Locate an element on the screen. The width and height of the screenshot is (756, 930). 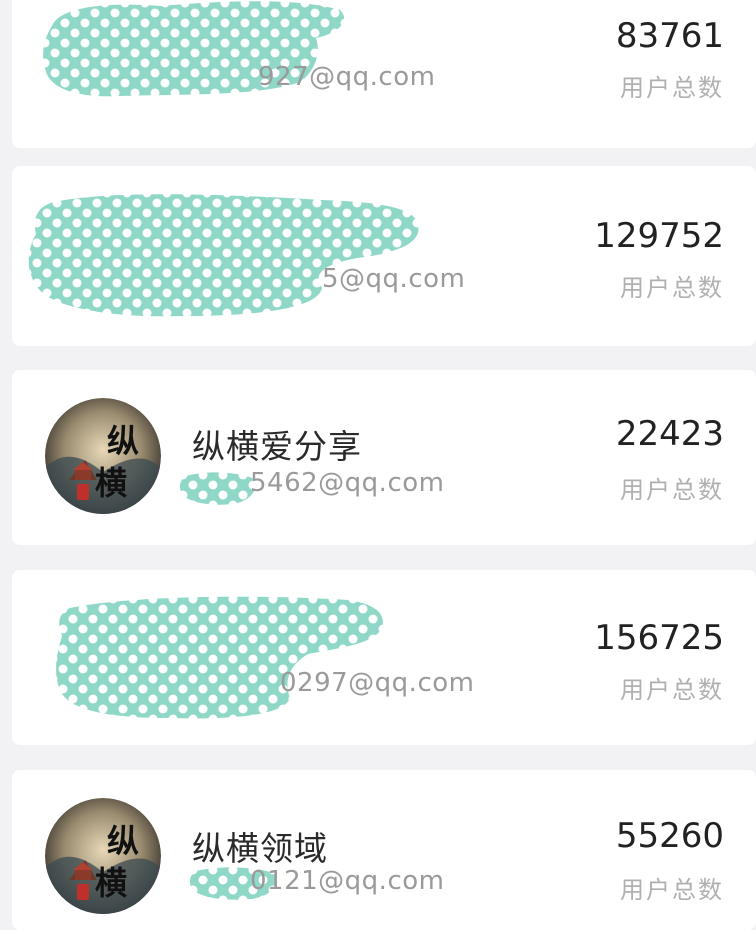
user-email: 927@qq.com is located at coordinates (347, 77).